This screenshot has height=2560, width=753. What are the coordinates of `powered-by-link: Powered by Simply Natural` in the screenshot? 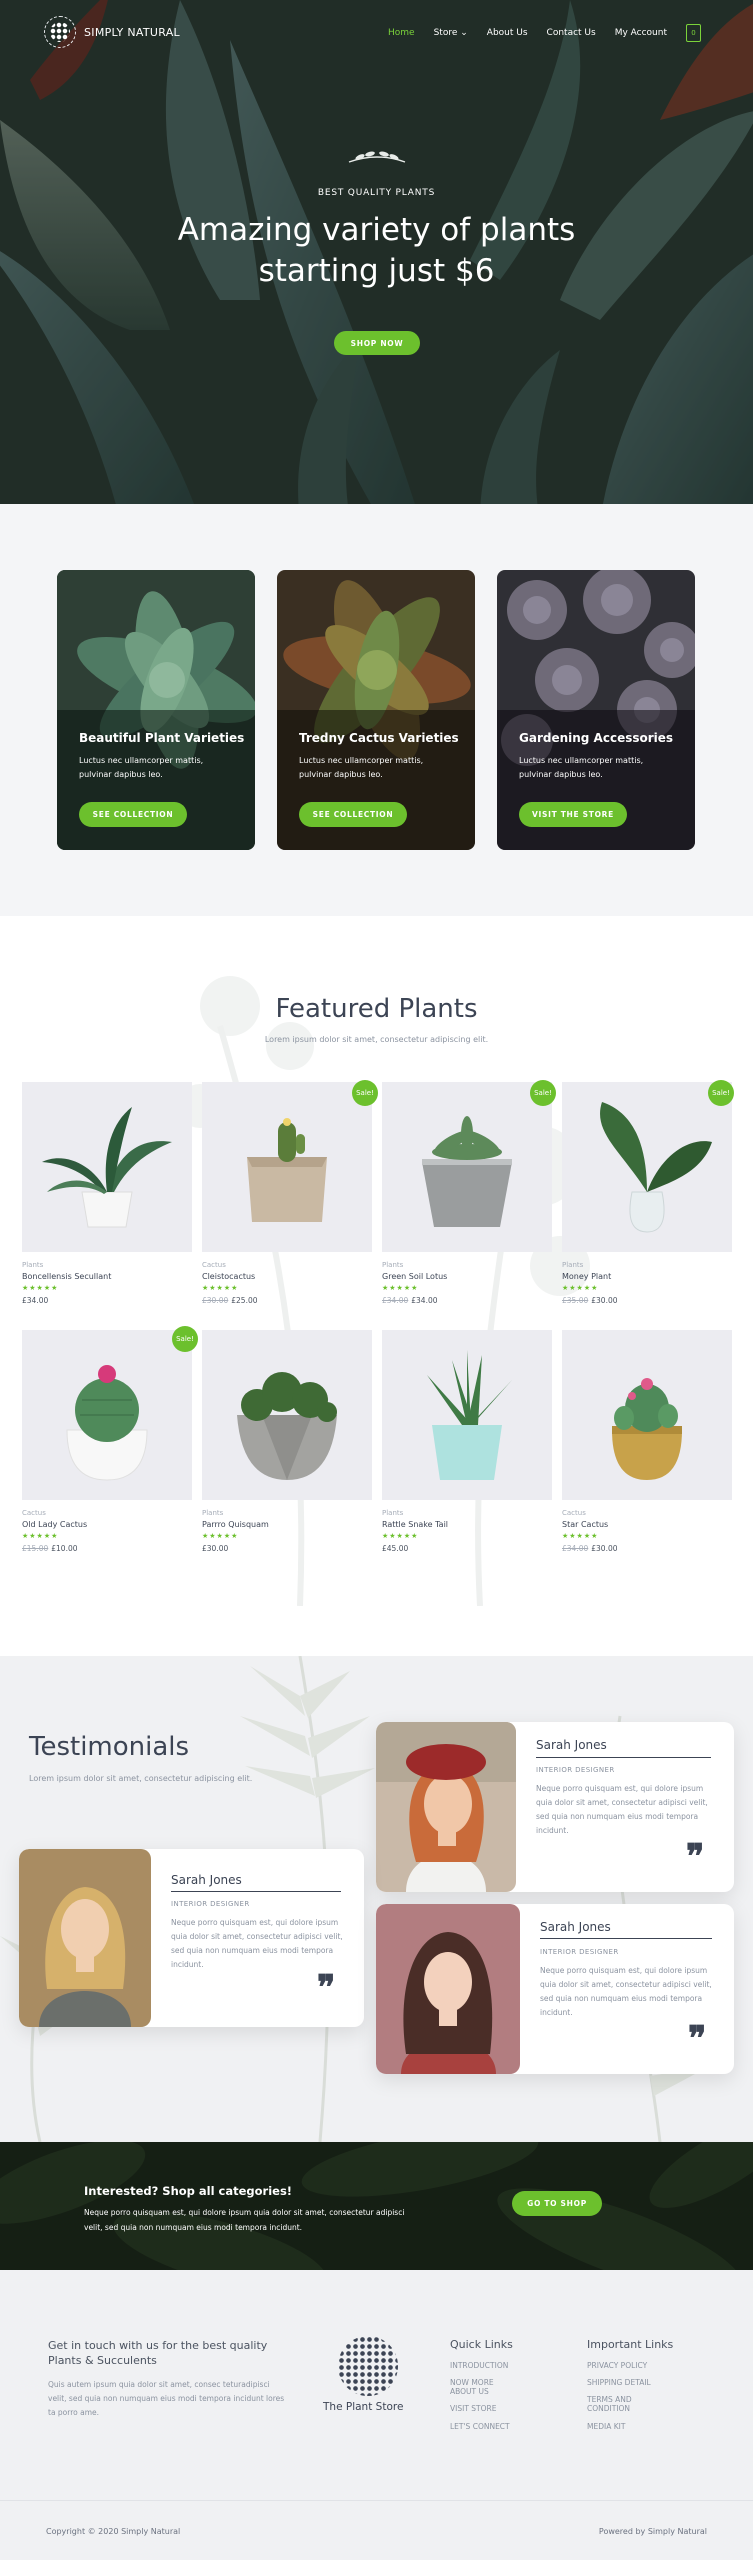 It's located at (653, 2531).